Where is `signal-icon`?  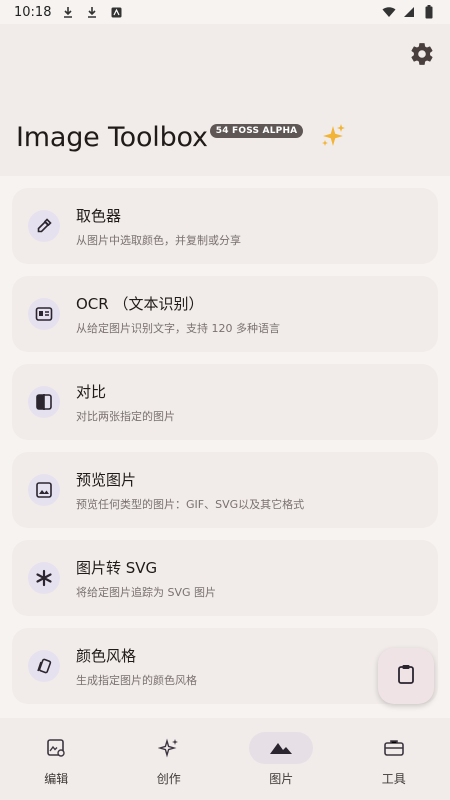 signal-icon is located at coordinates (409, 12).